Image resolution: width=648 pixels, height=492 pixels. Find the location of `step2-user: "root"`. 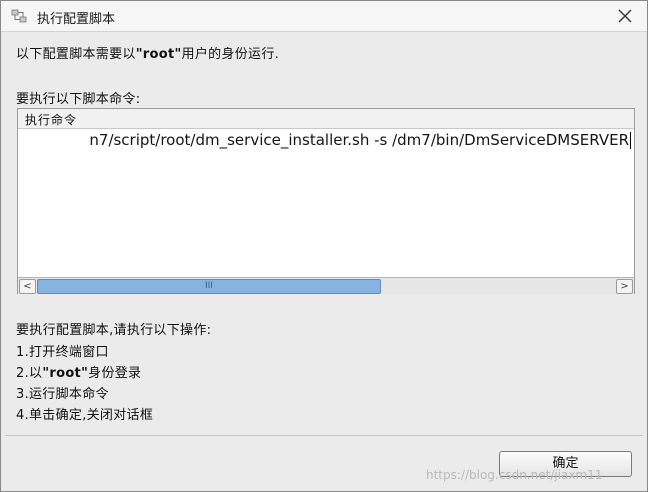

step2-user: "root" is located at coordinates (65, 373).